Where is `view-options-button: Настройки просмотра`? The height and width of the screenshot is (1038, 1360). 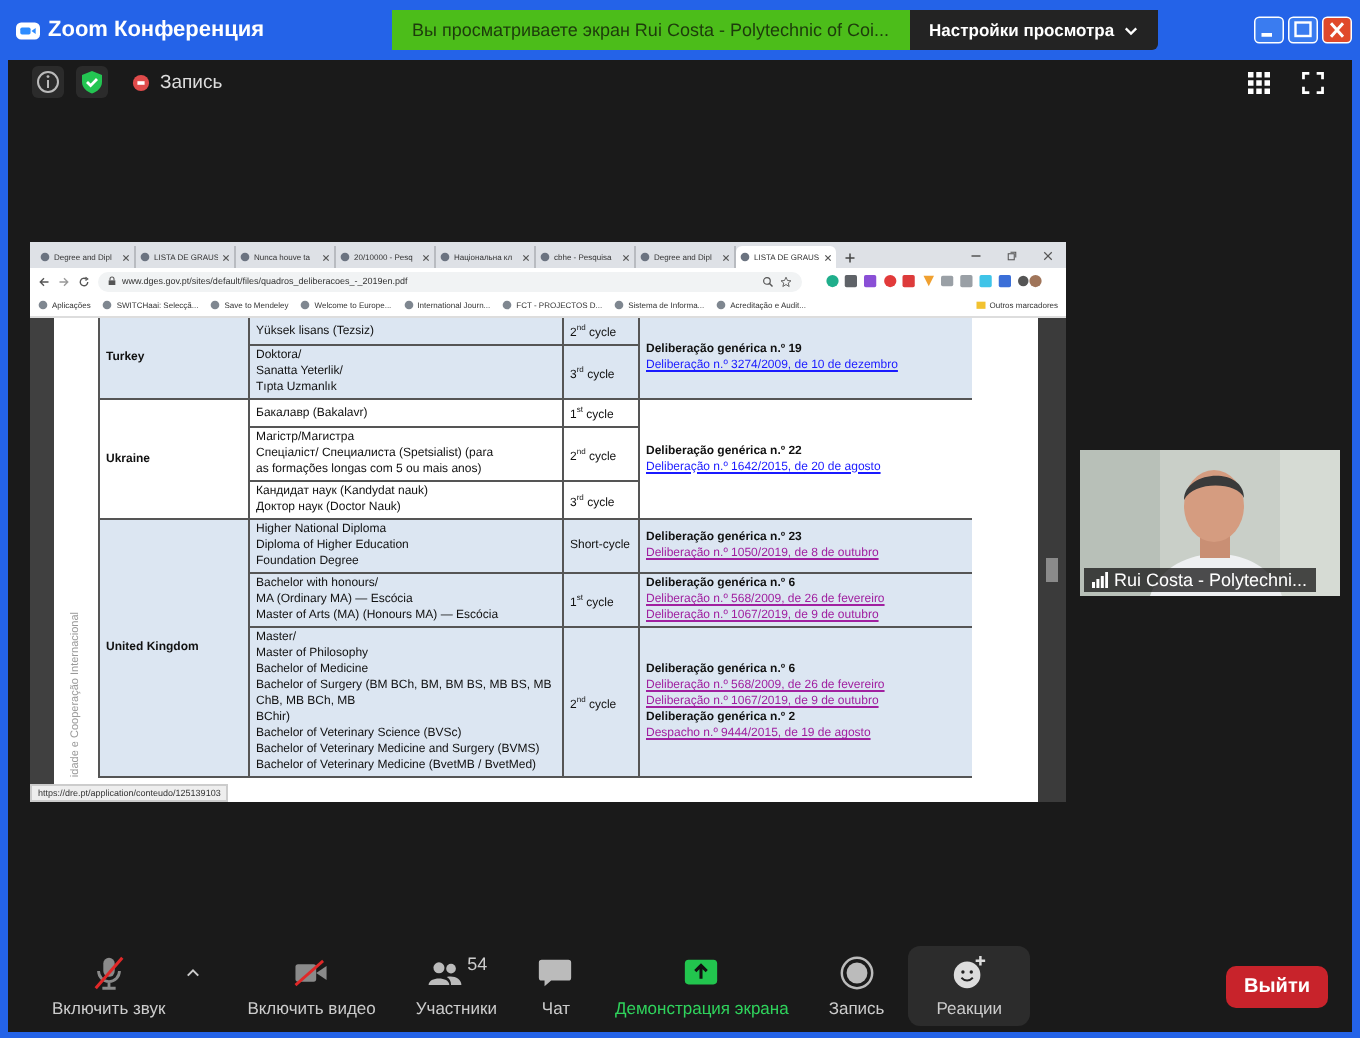 view-options-button: Настройки просмотра is located at coordinates (1034, 30).